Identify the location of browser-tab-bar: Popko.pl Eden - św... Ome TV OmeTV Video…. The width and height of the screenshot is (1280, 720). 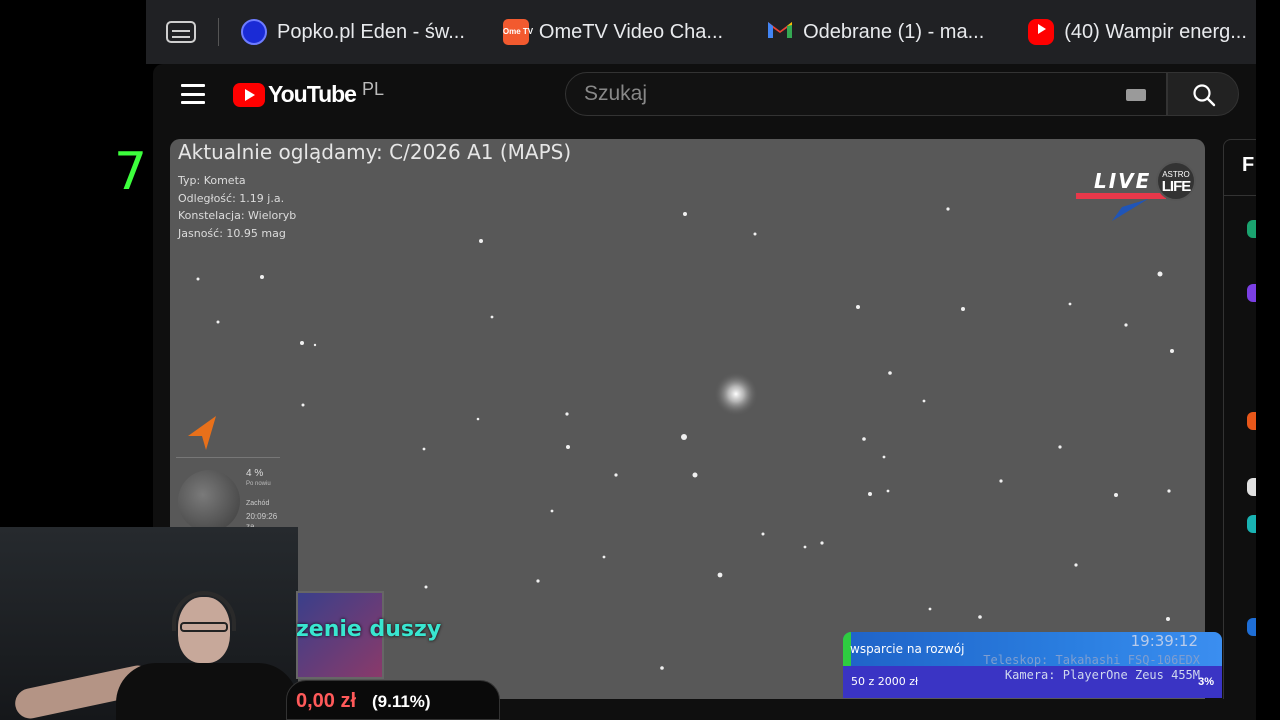
(701, 32).